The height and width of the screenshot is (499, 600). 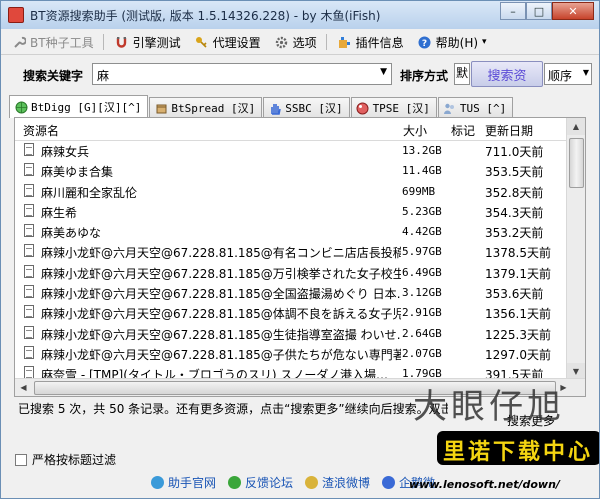 What do you see at coordinates (539, 11) in the screenshot?
I see `maximize-button: □` at bounding box center [539, 11].